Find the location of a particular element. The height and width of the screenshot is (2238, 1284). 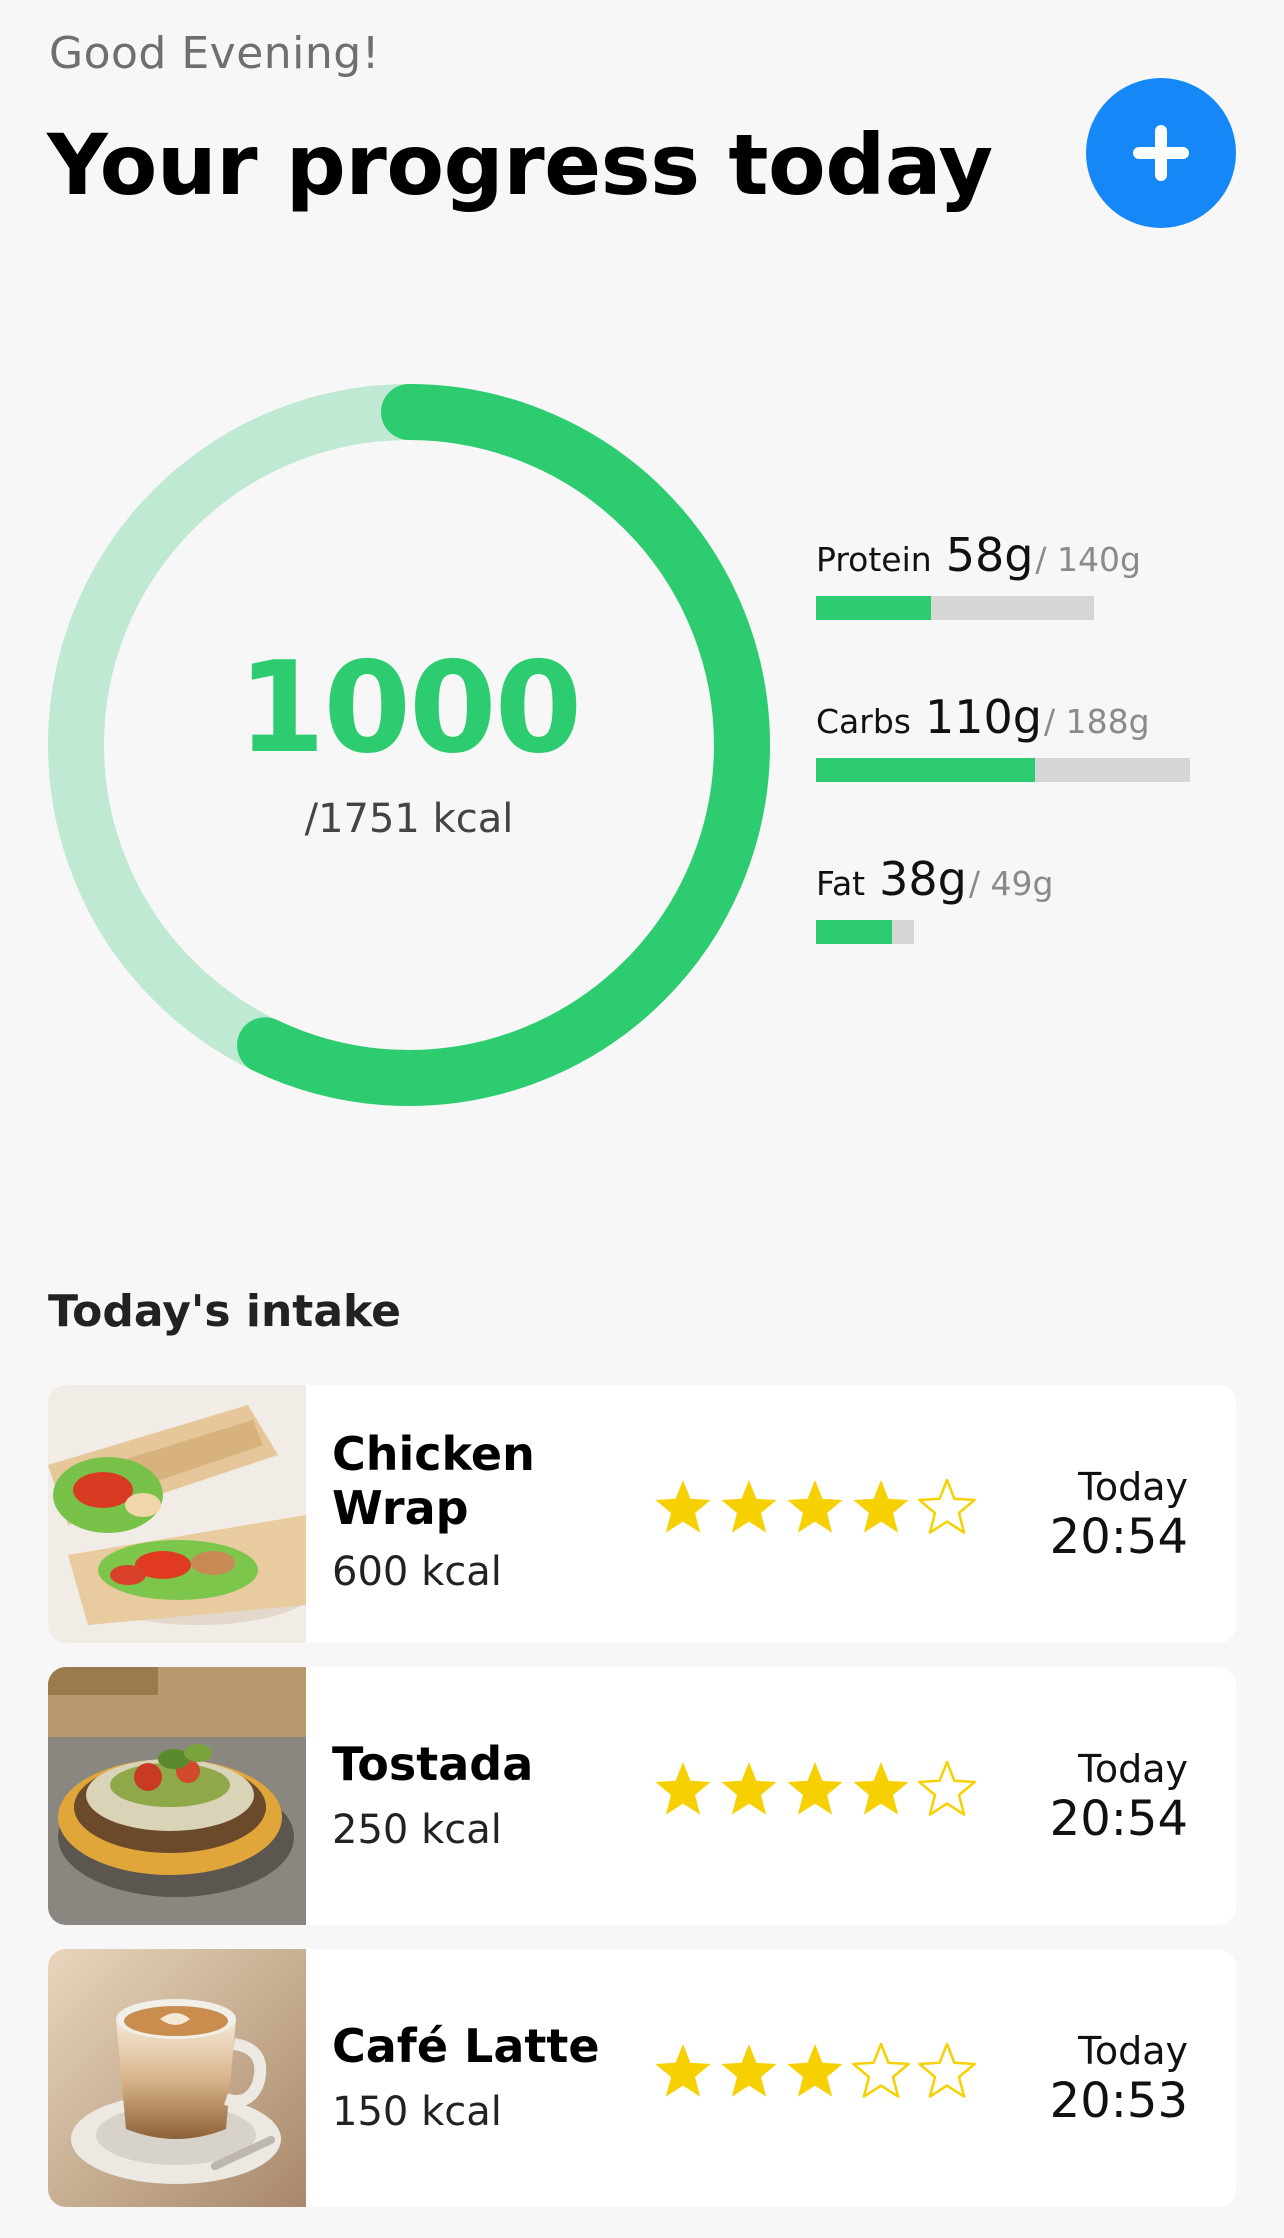

food-calories: 150 kcal is located at coordinates (417, 2112).